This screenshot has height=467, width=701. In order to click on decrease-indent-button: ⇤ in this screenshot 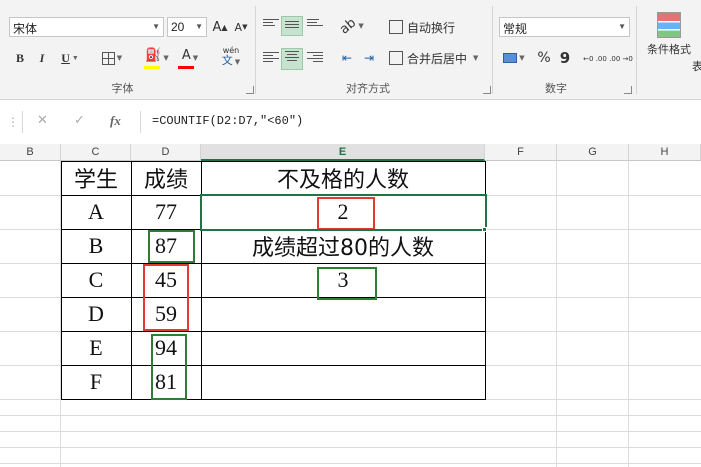, I will do `click(347, 58)`.